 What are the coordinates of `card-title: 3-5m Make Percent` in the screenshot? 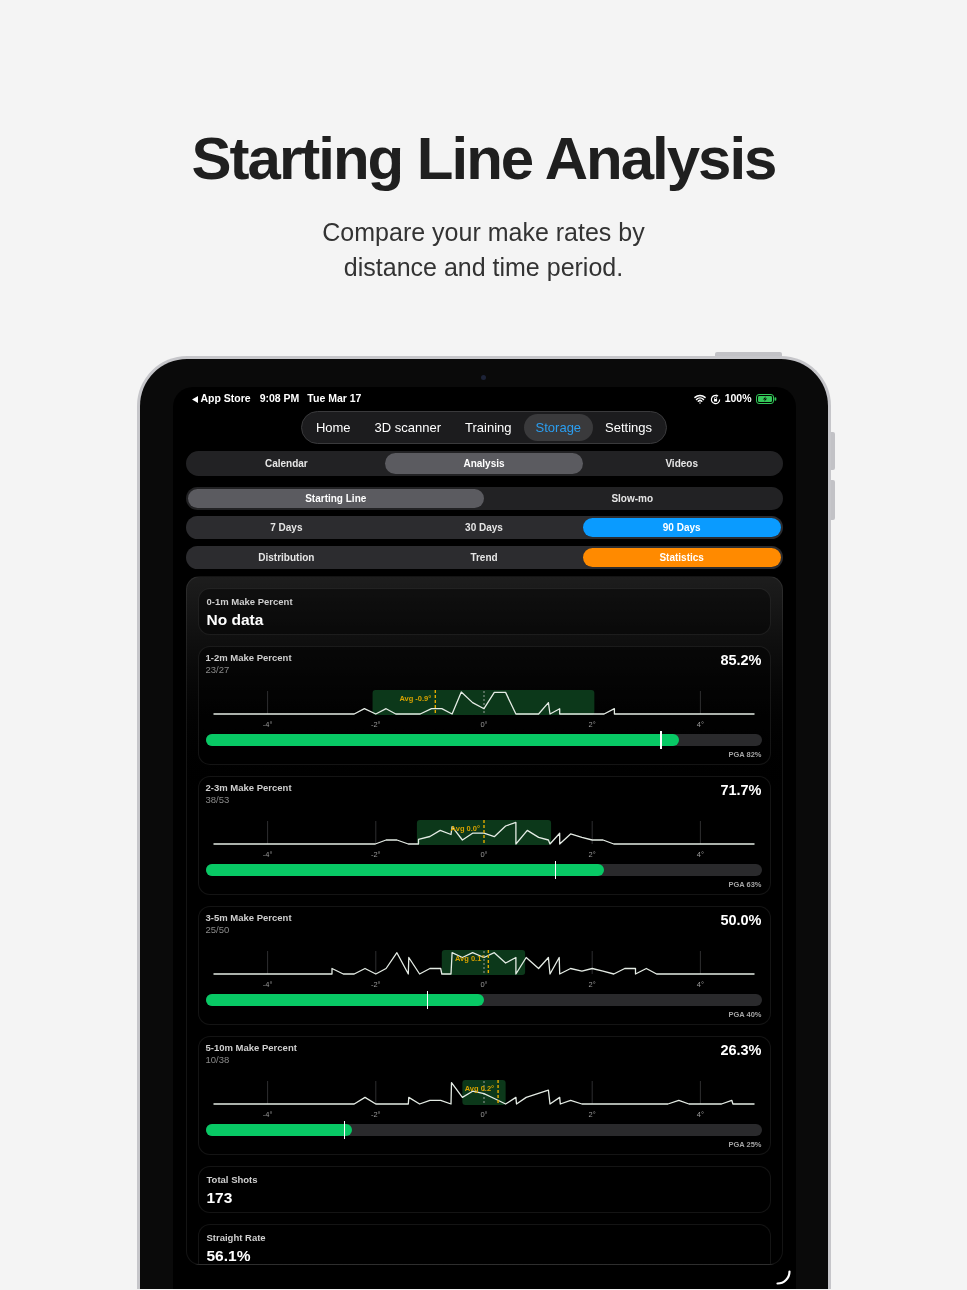 It's located at (248, 918).